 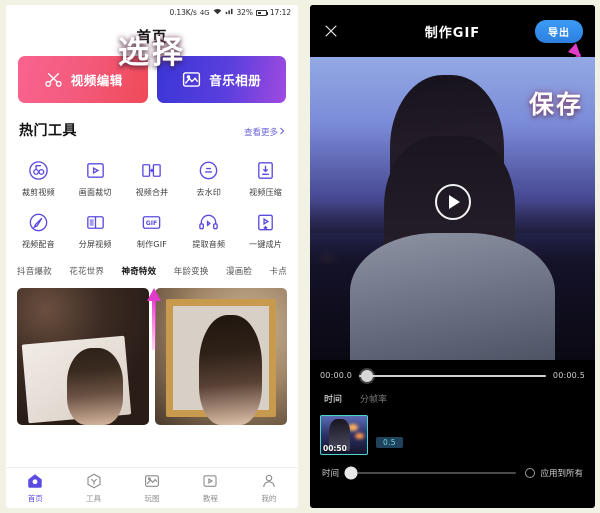 I want to click on gif-header: 制作GIF 导出, so click(x=452, y=50).